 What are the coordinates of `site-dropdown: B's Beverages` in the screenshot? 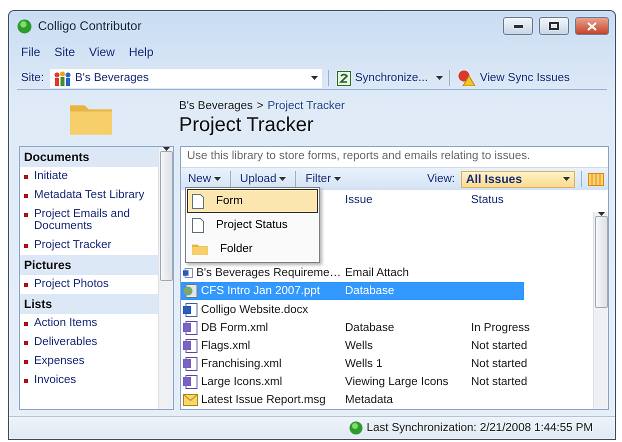 It's located at (186, 78).